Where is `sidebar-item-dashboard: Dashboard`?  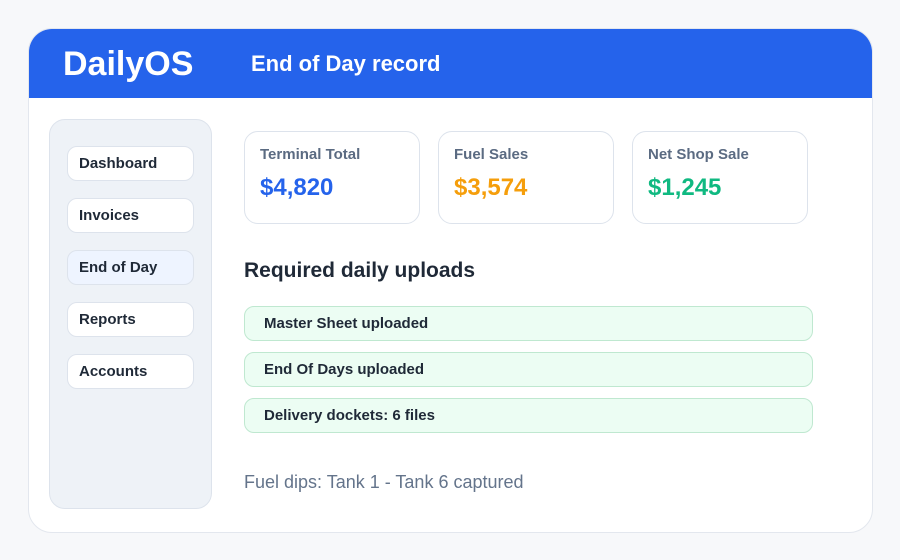 sidebar-item-dashboard: Dashboard is located at coordinates (130, 163).